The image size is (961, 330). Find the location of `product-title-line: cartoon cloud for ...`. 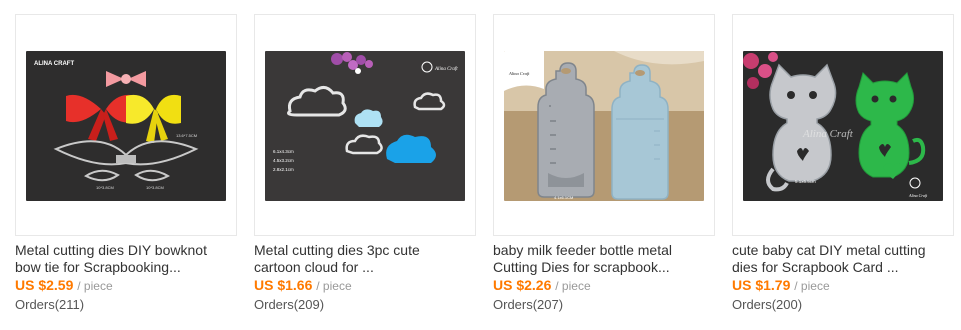

product-title-line: cartoon cloud for ... is located at coordinates (369, 267).